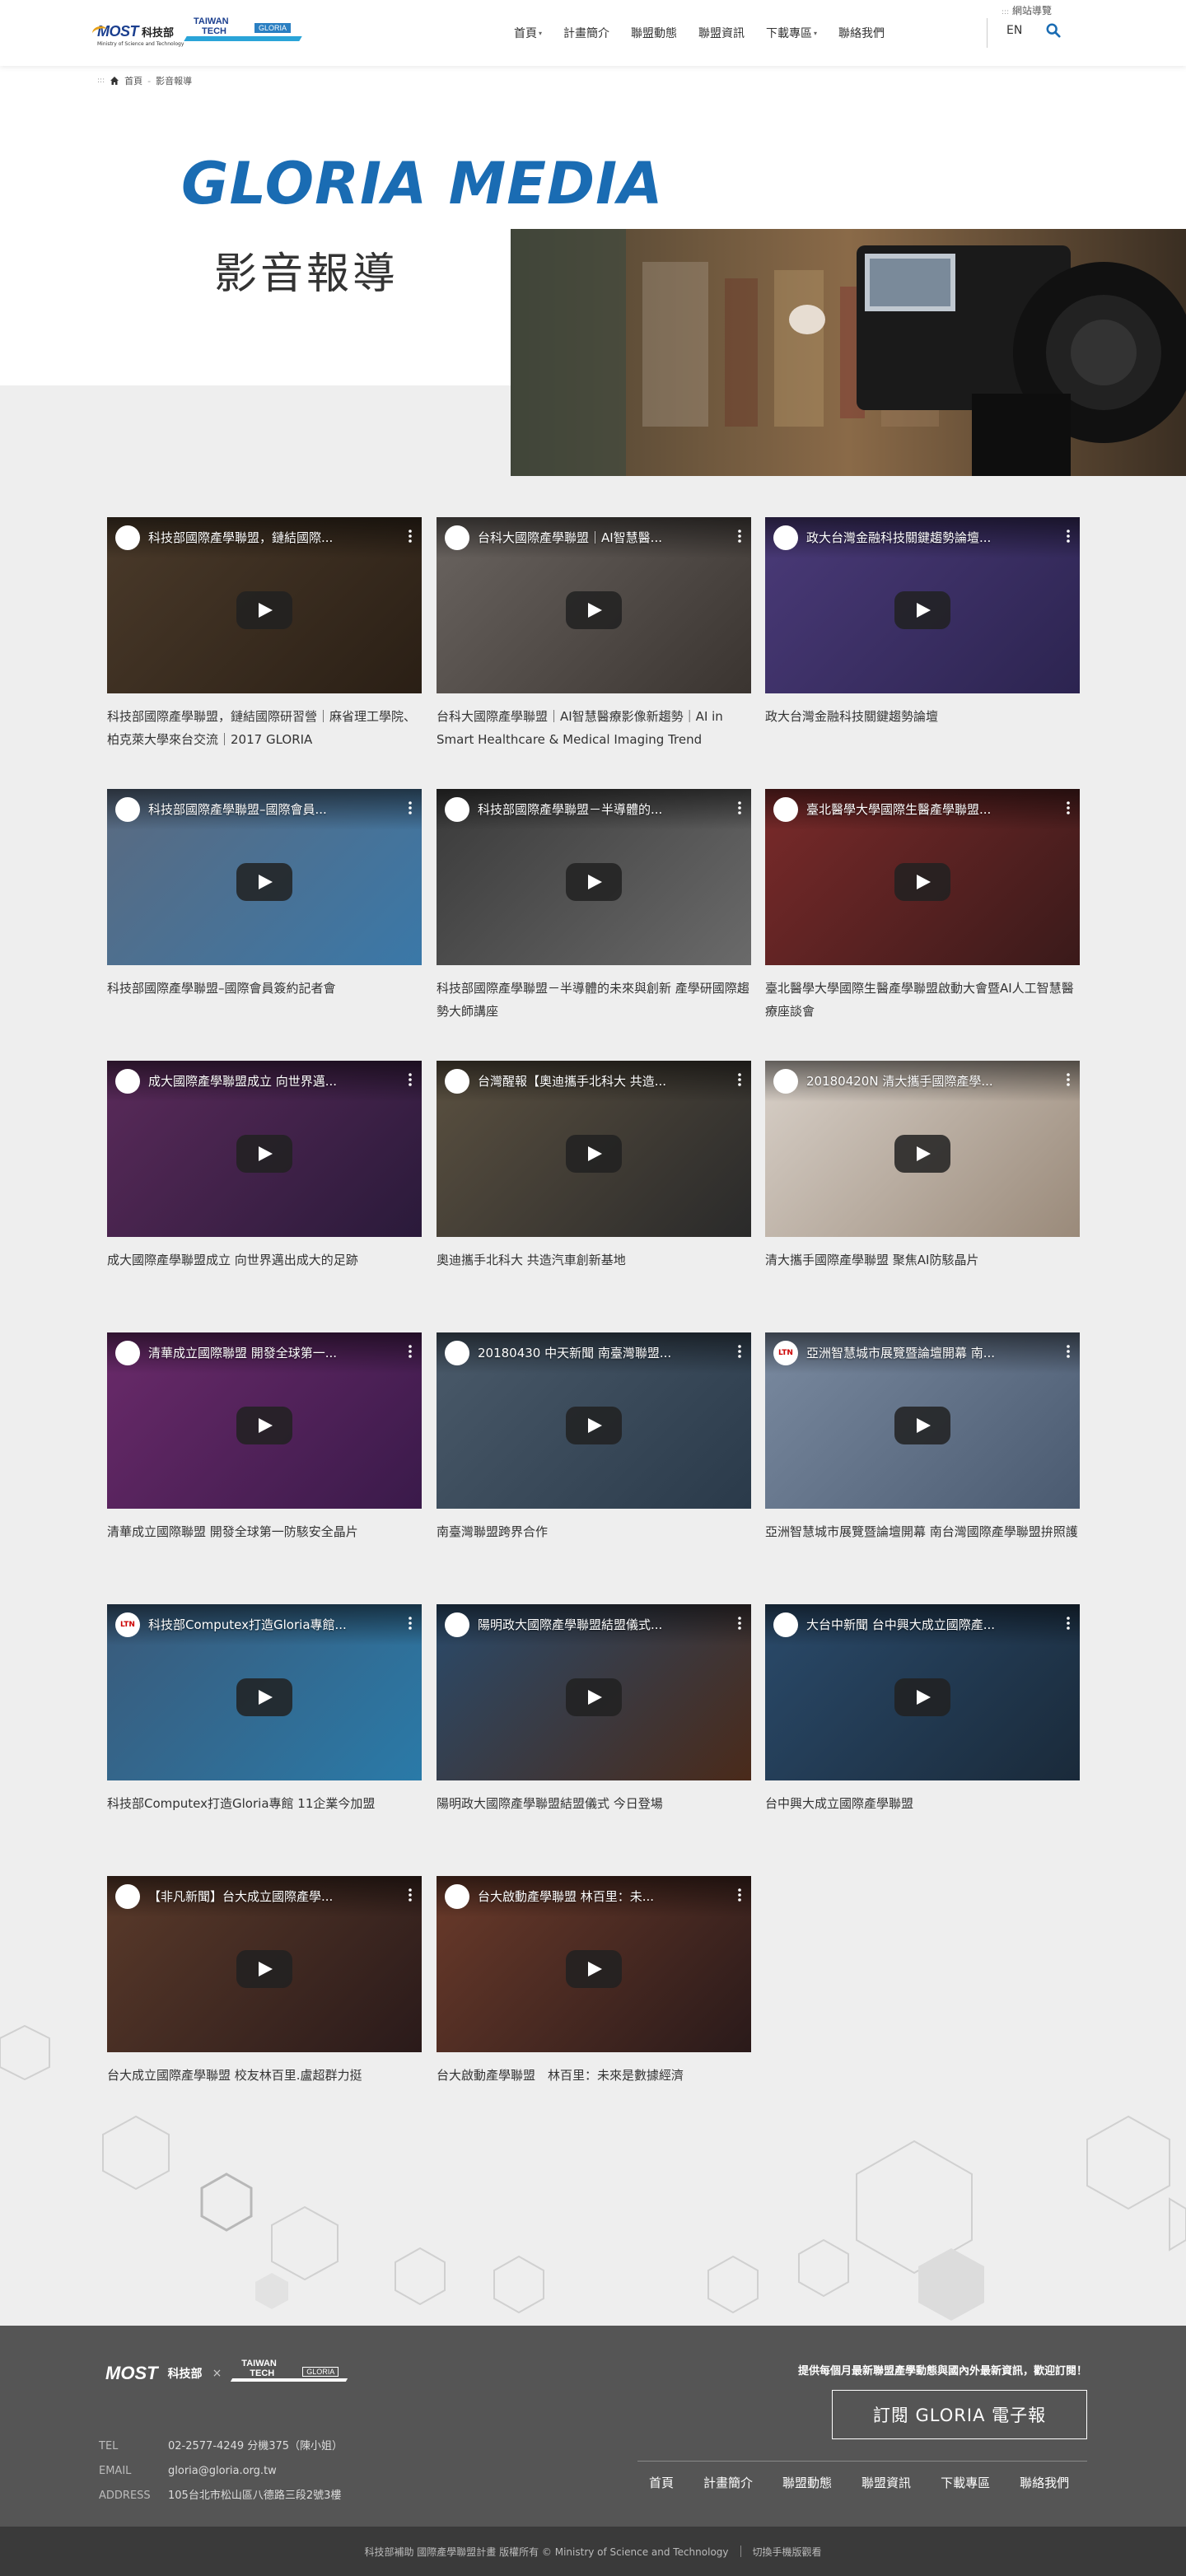  I want to click on footer-nav-item-4: 下載專區, so click(965, 2482).